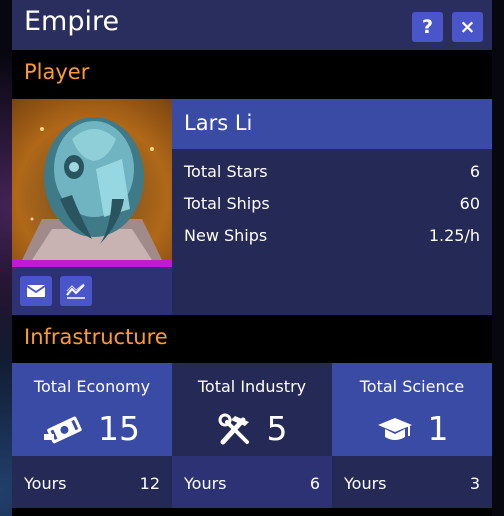 The image size is (504, 516). I want to click on stat-row-total-stars: Total Stars 6, so click(332, 174).